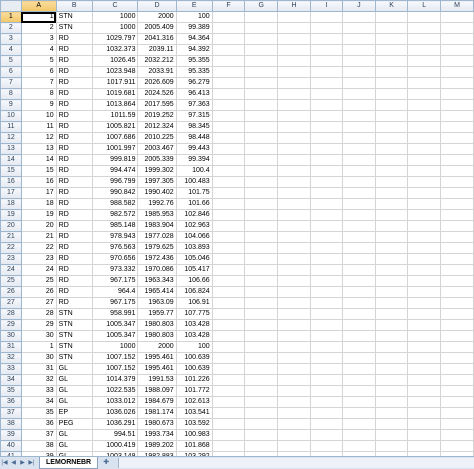  Describe the element at coordinates (115, 270) in the screenshot. I see `cell: 973.332` at that location.